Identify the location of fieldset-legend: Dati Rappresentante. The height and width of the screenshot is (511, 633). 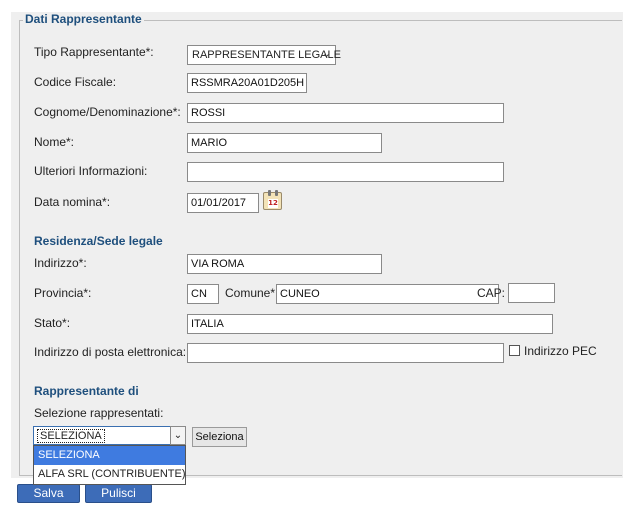
(83, 19).